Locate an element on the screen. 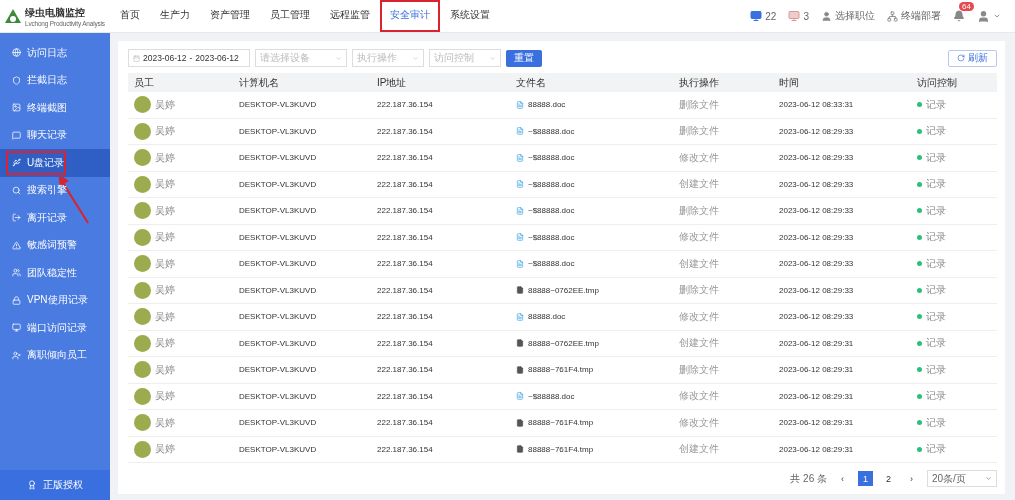  total-count: 共 26 条 is located at coordinates (808, 478).